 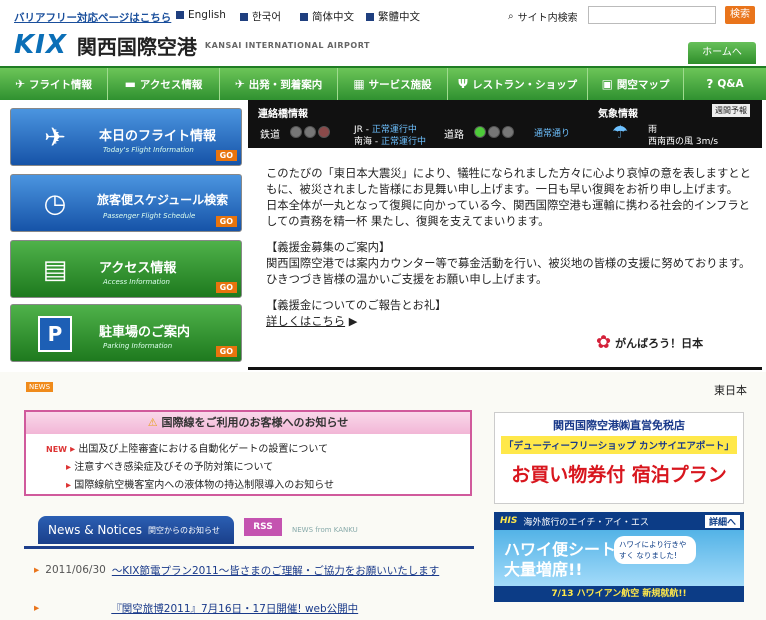 I want to click on arrow-right-icon: ▶, so click(x=353, y=321).